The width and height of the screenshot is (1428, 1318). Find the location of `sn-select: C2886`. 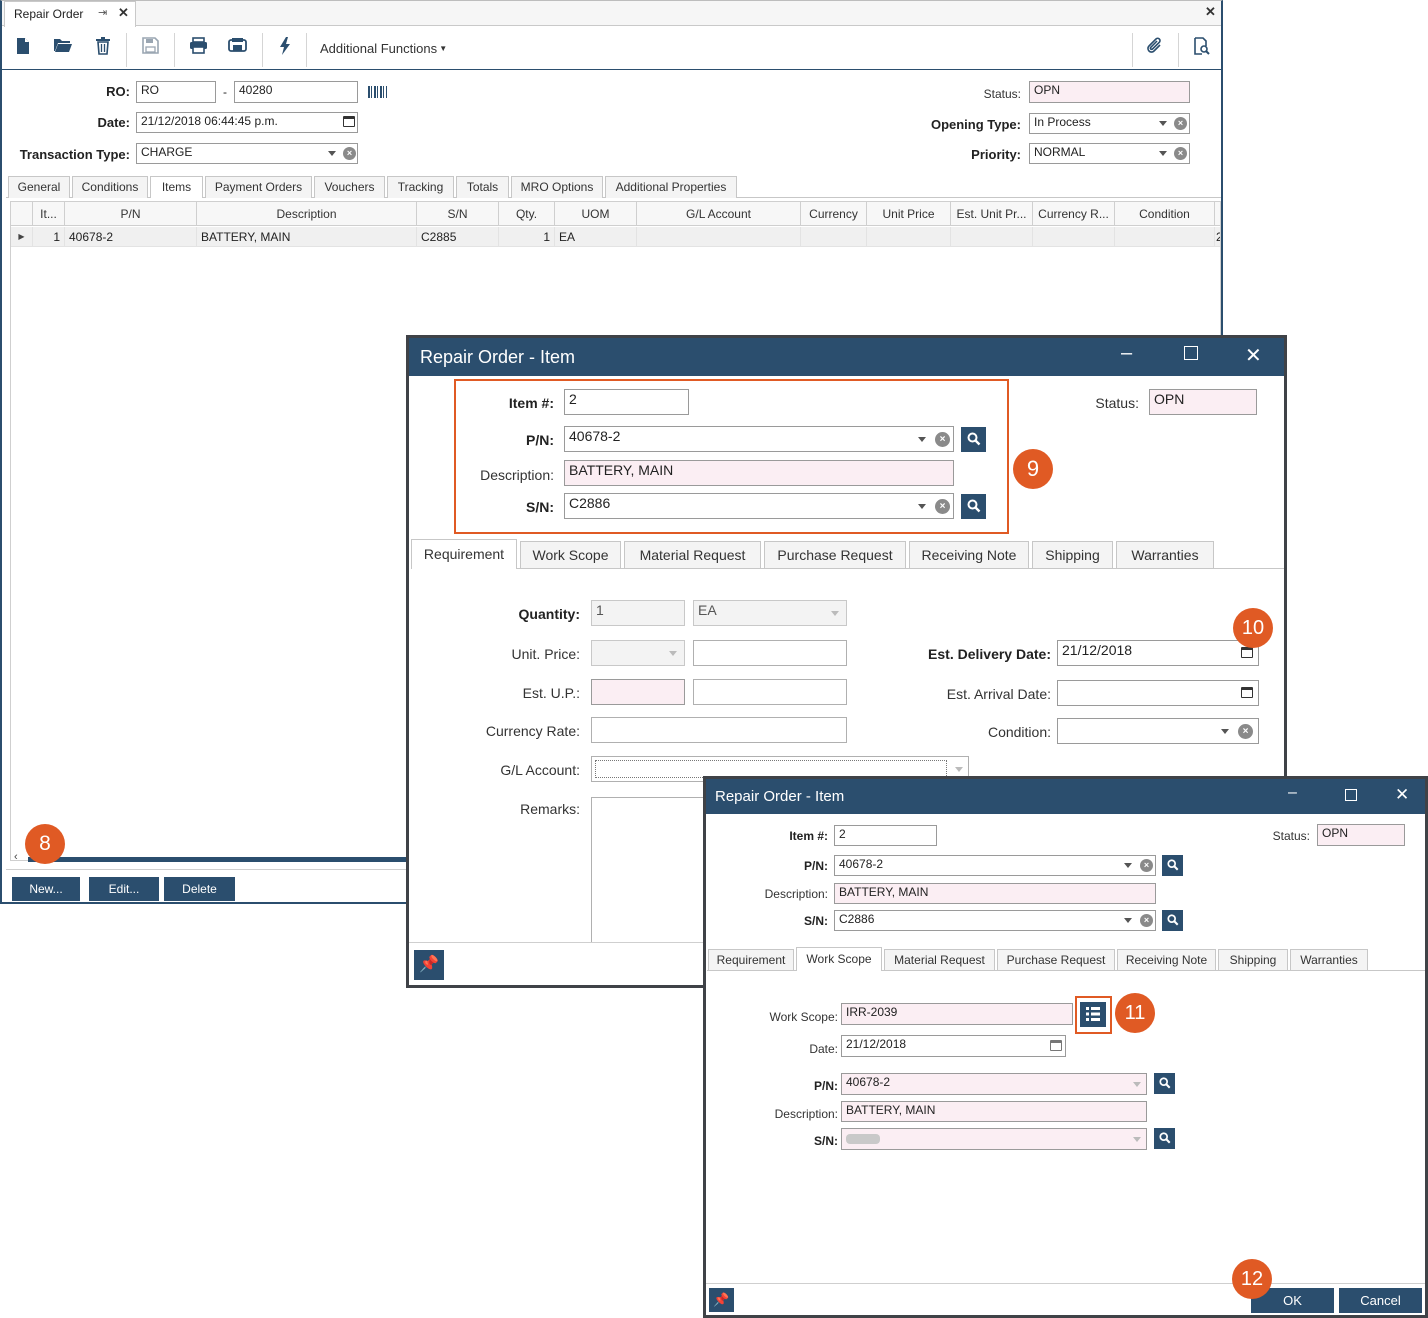

sn-select: C2886 is located at coordinates (995, 920).